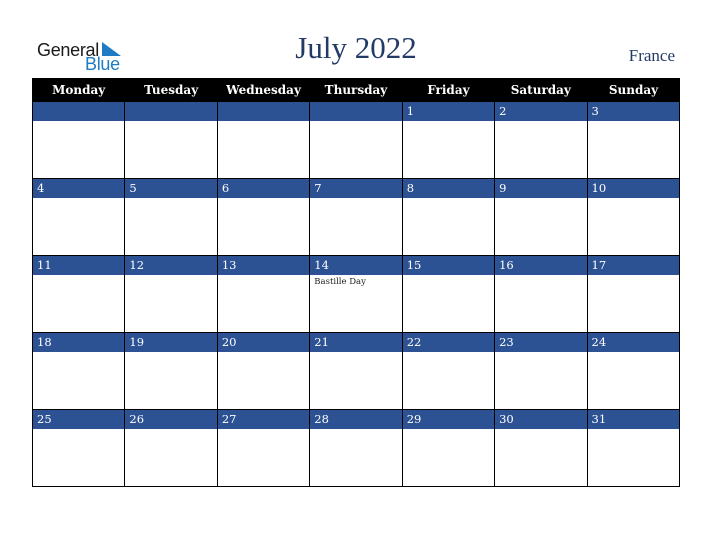 This screenshot has width=712, height=550. Describe the element at coordinates (541, 111) in the screenshot. I see `date-number: 2` at that location.